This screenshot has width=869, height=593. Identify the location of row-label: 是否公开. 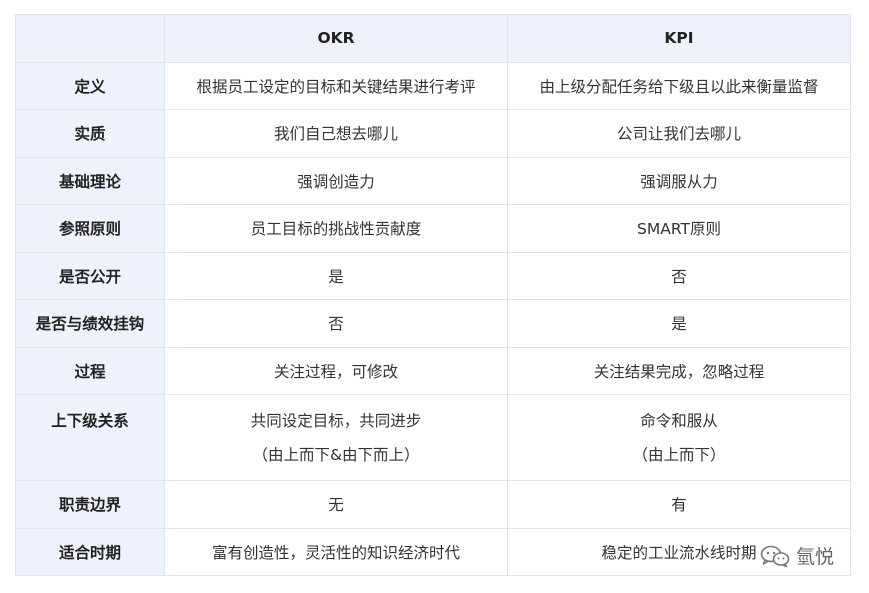
(90, 275).